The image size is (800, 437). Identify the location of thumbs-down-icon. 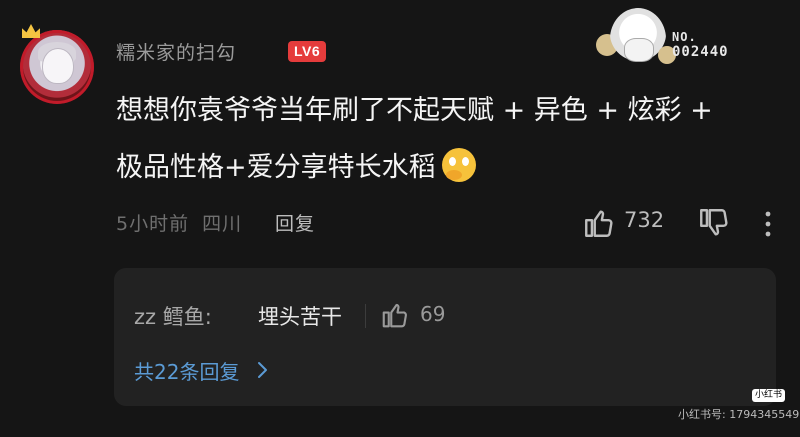
(714, 222).